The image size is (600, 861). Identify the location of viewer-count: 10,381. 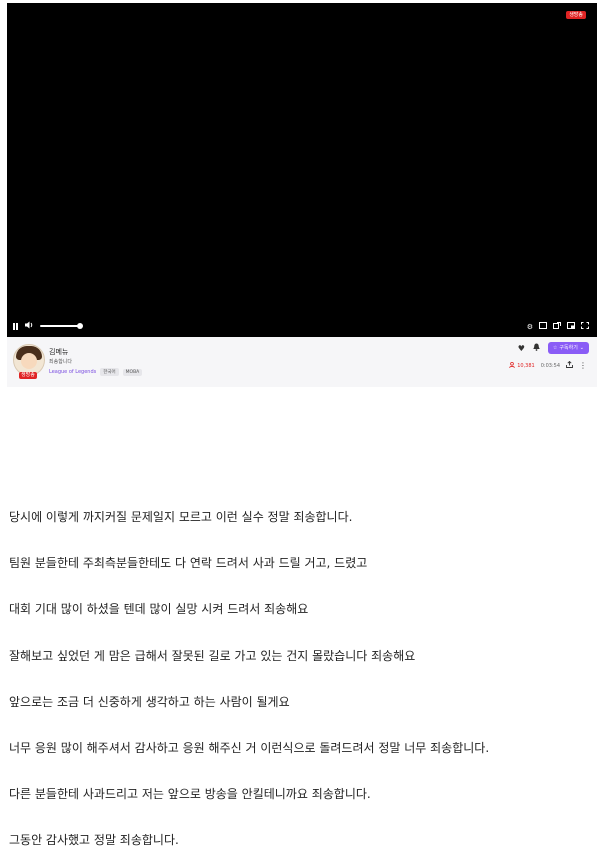
(522, 365).